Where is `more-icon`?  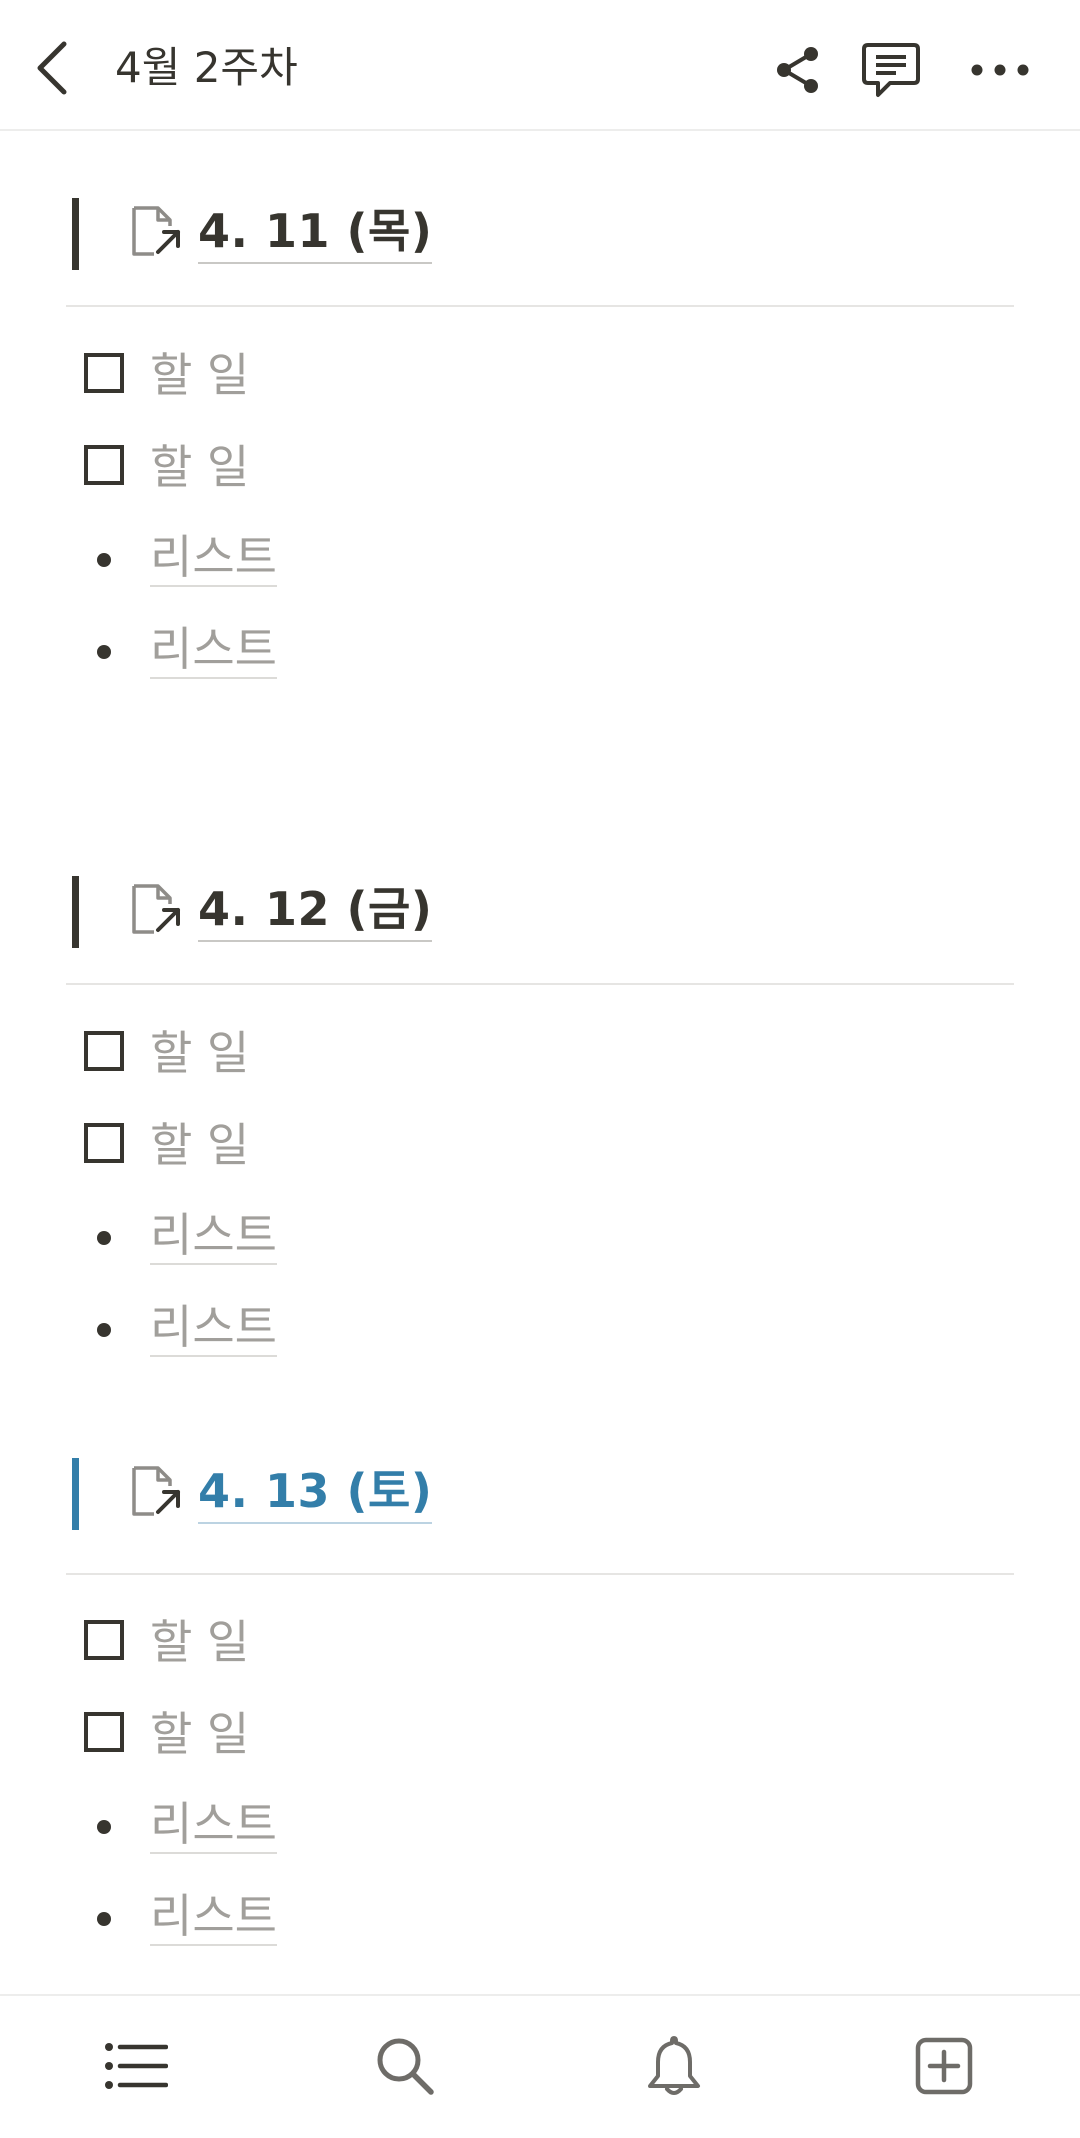
more-icon is located at coordinates (1000, 70).